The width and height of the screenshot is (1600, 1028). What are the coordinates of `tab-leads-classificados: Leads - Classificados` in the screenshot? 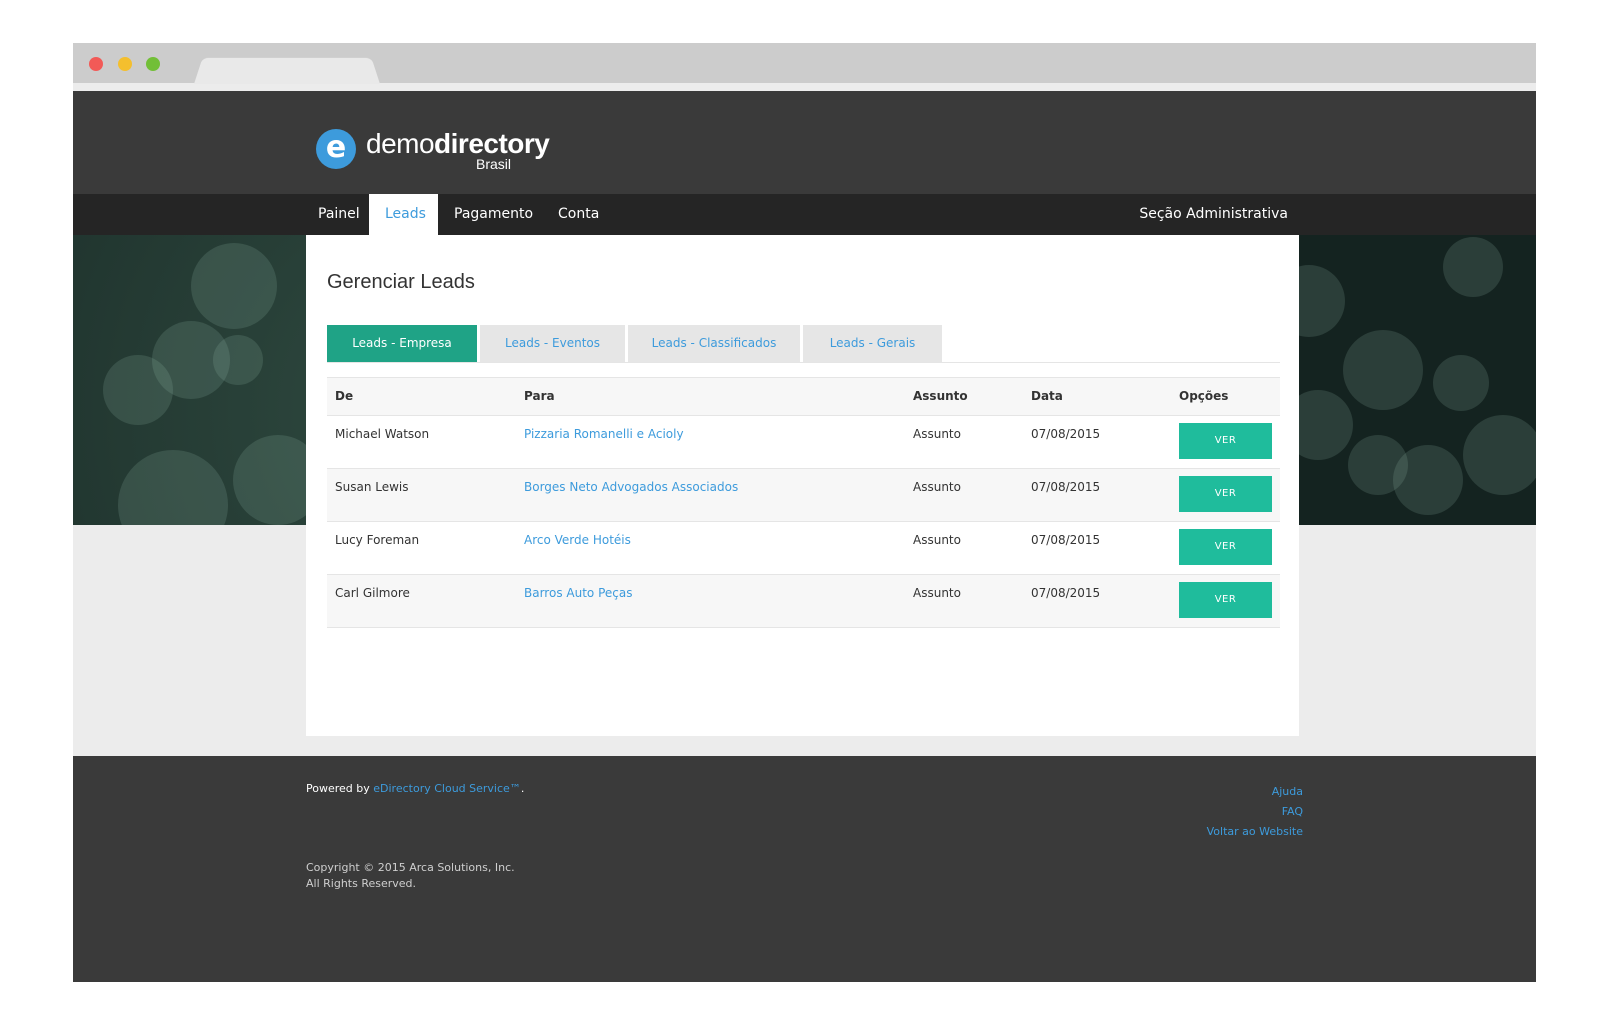 It's located at (714, 343).